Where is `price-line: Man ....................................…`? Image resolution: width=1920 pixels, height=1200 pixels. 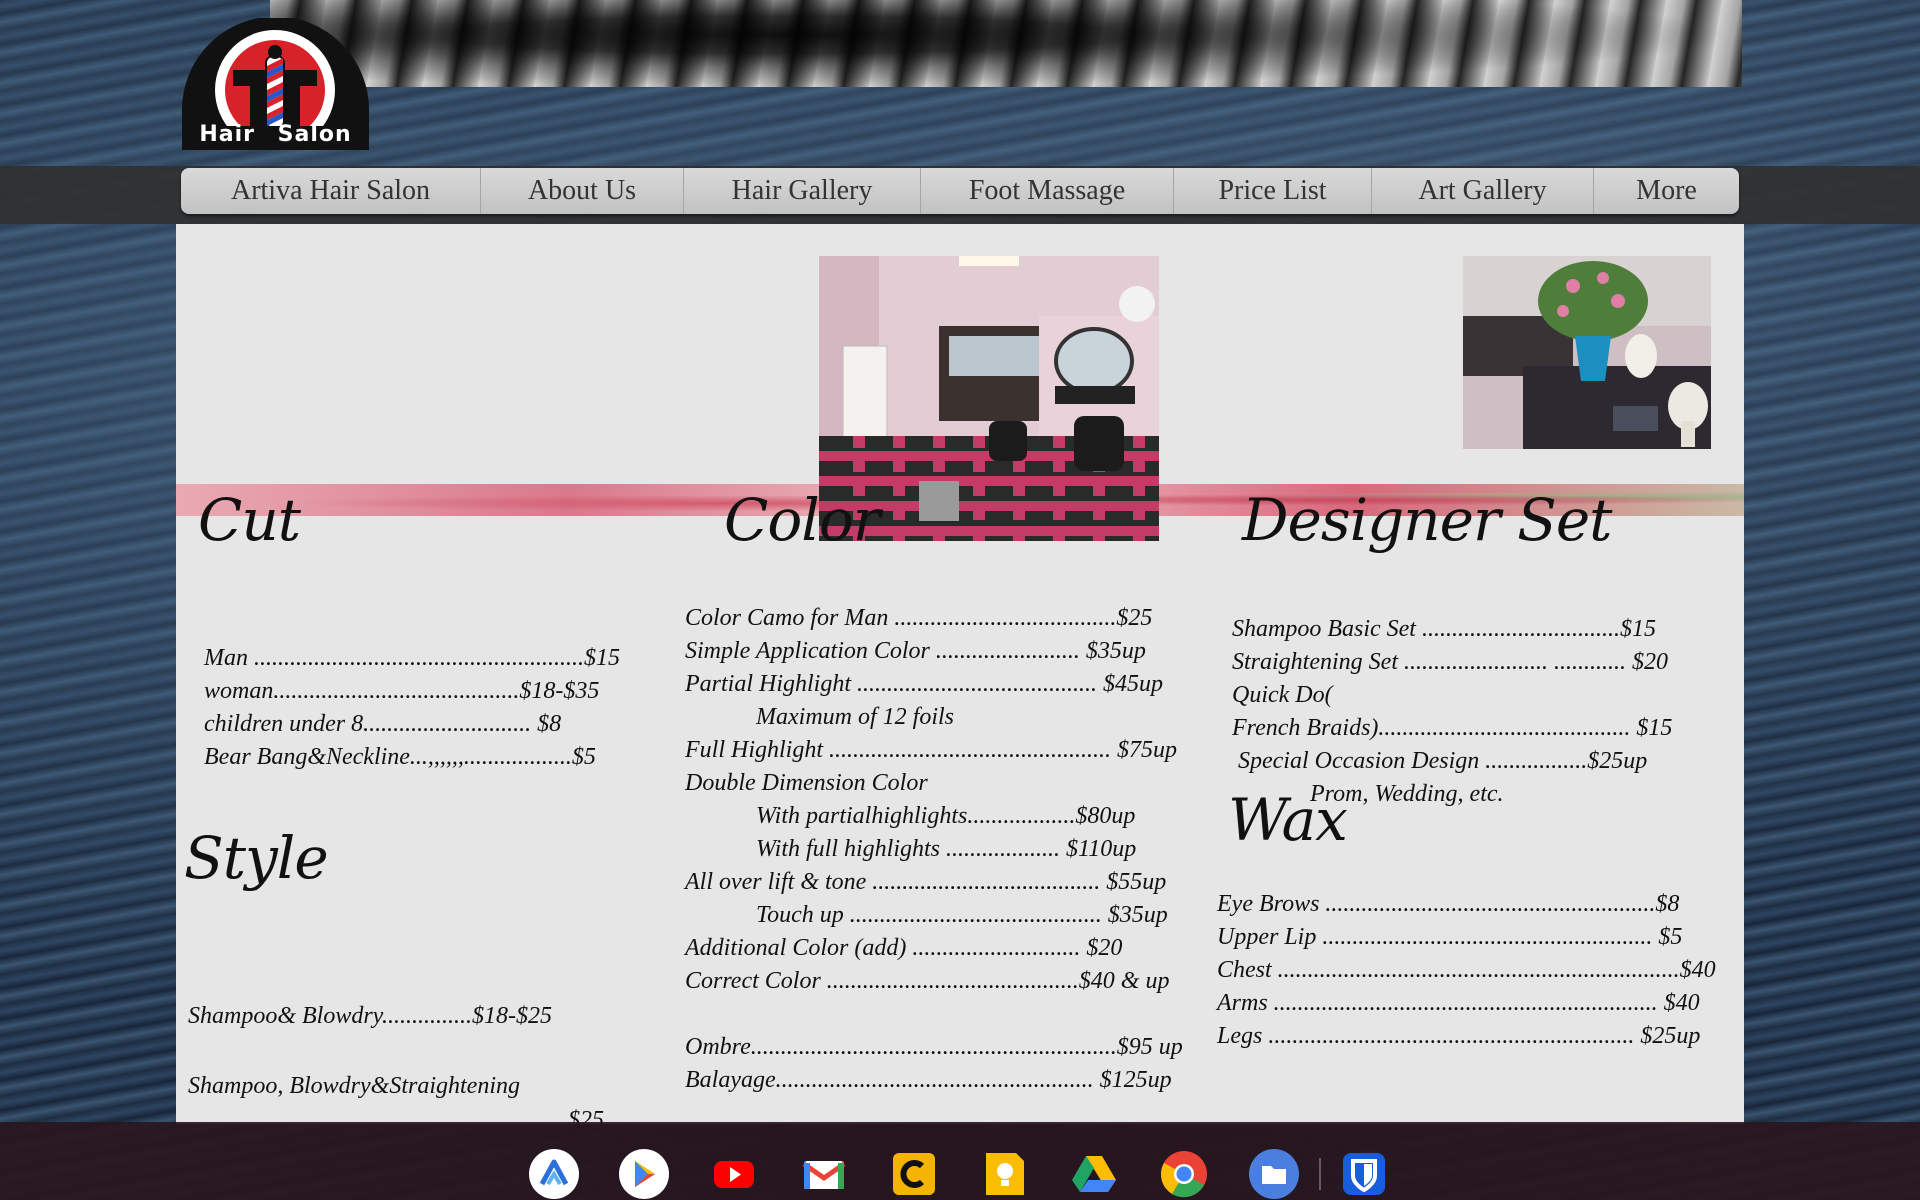
price-line: Man ....................................… is located at coordinates (412, 658).